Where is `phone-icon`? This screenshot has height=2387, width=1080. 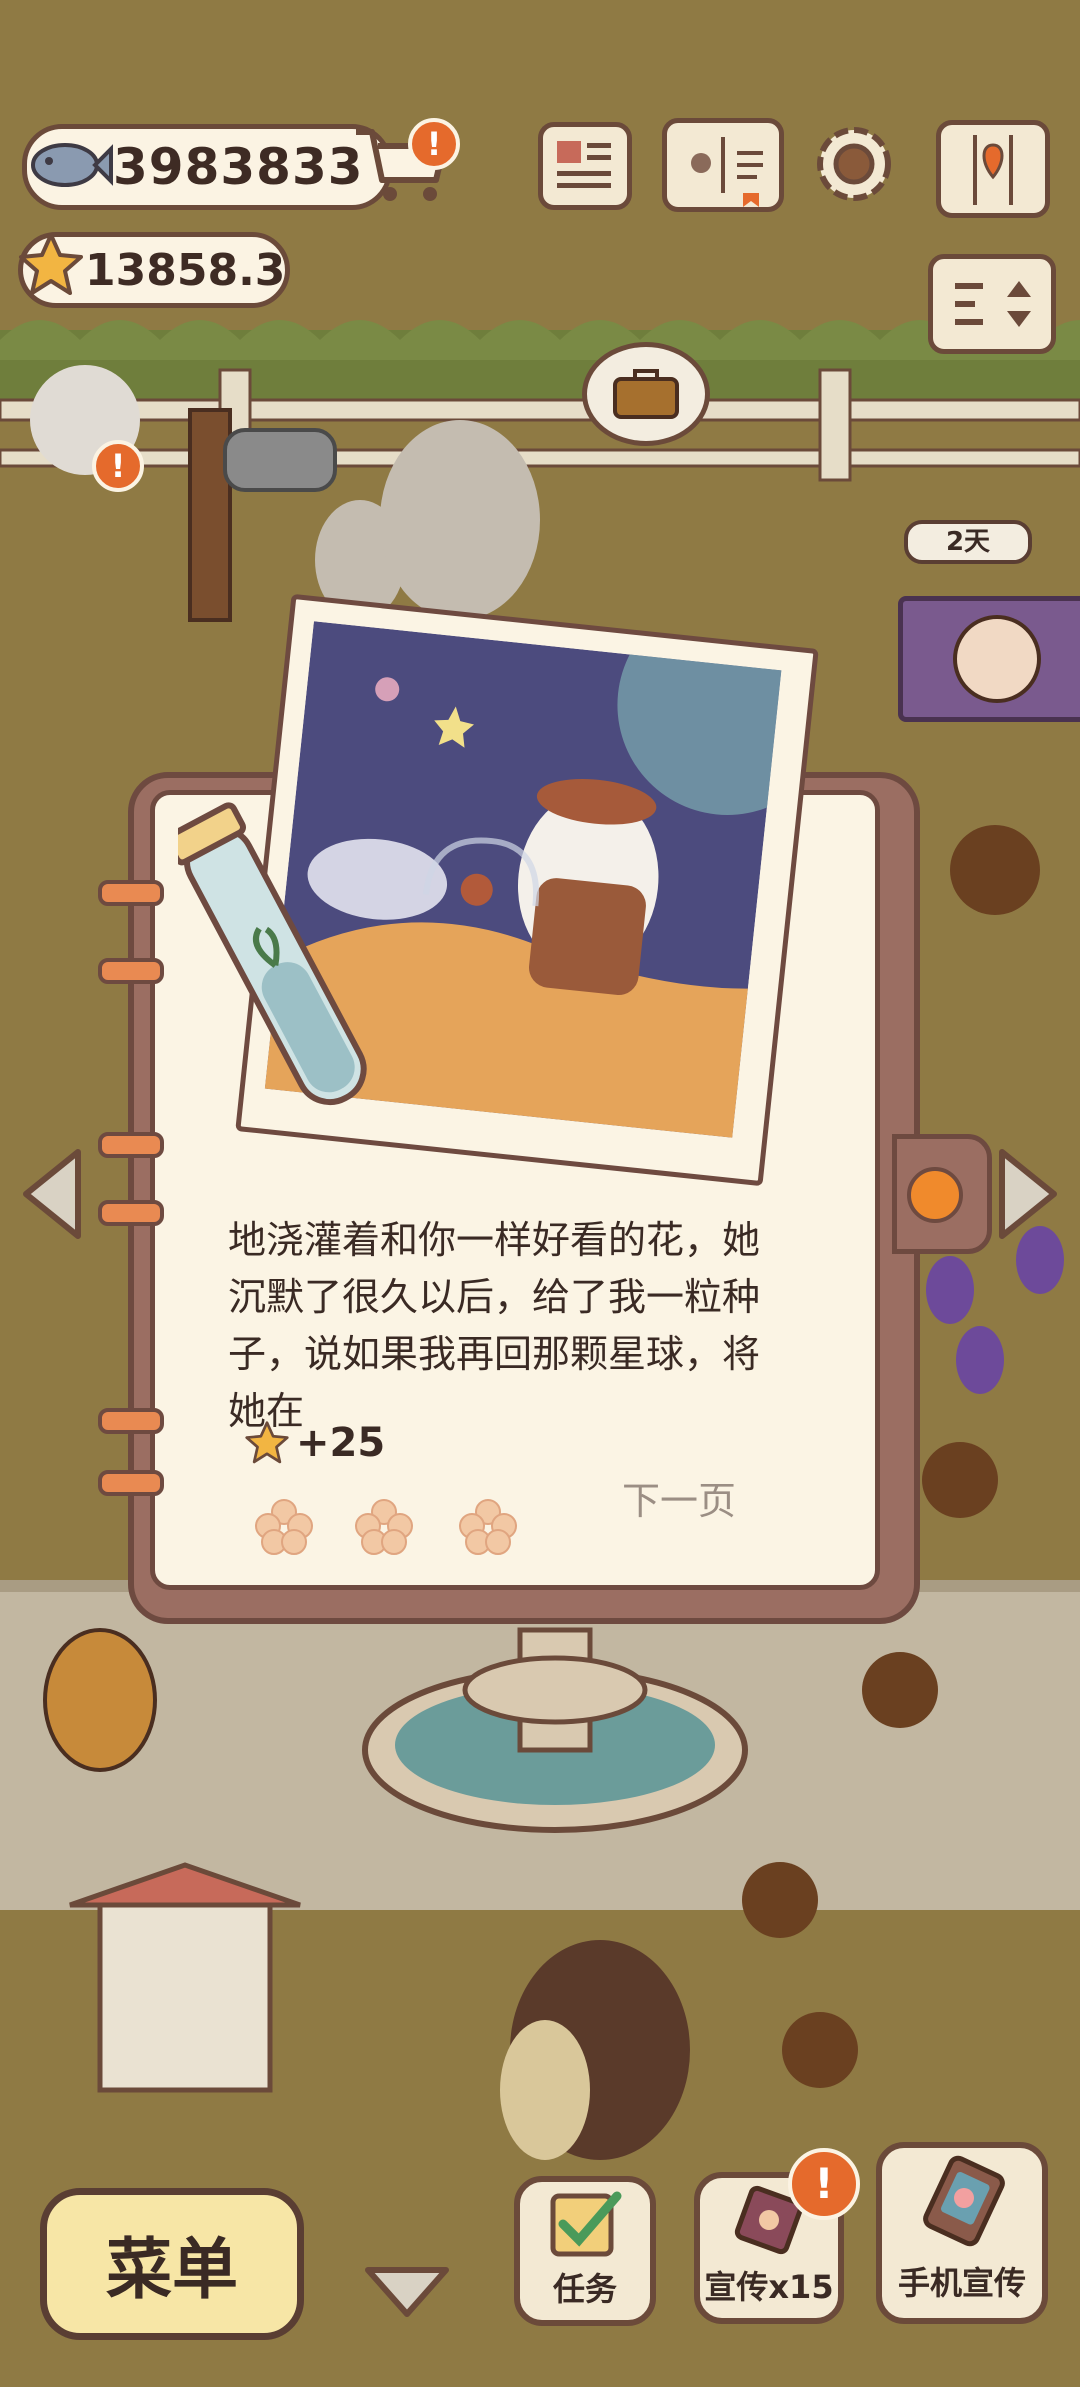 phone-icon is located at coordinates (964, 2201).